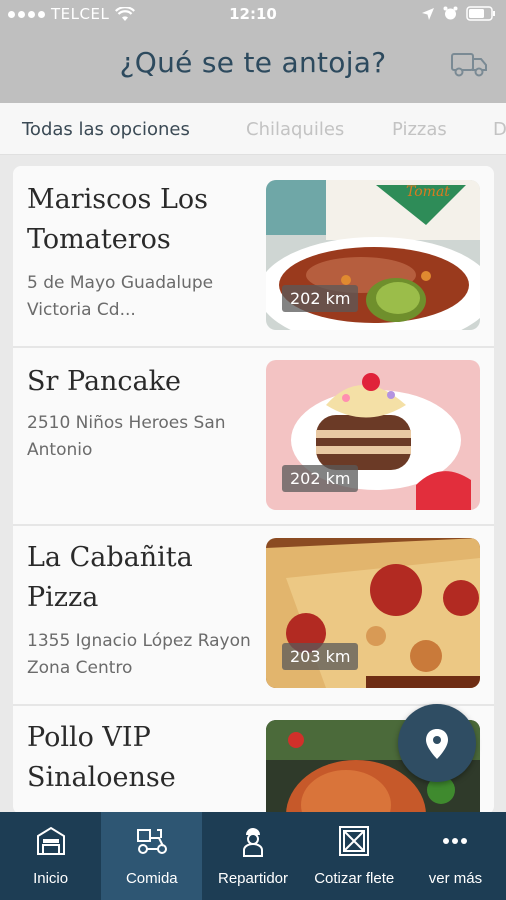 Image resolution: width=506 pixels, height=900 pixels. Describe the element at coordinates (480, 13) in the screenshot. I see `battery-icon` at that location.